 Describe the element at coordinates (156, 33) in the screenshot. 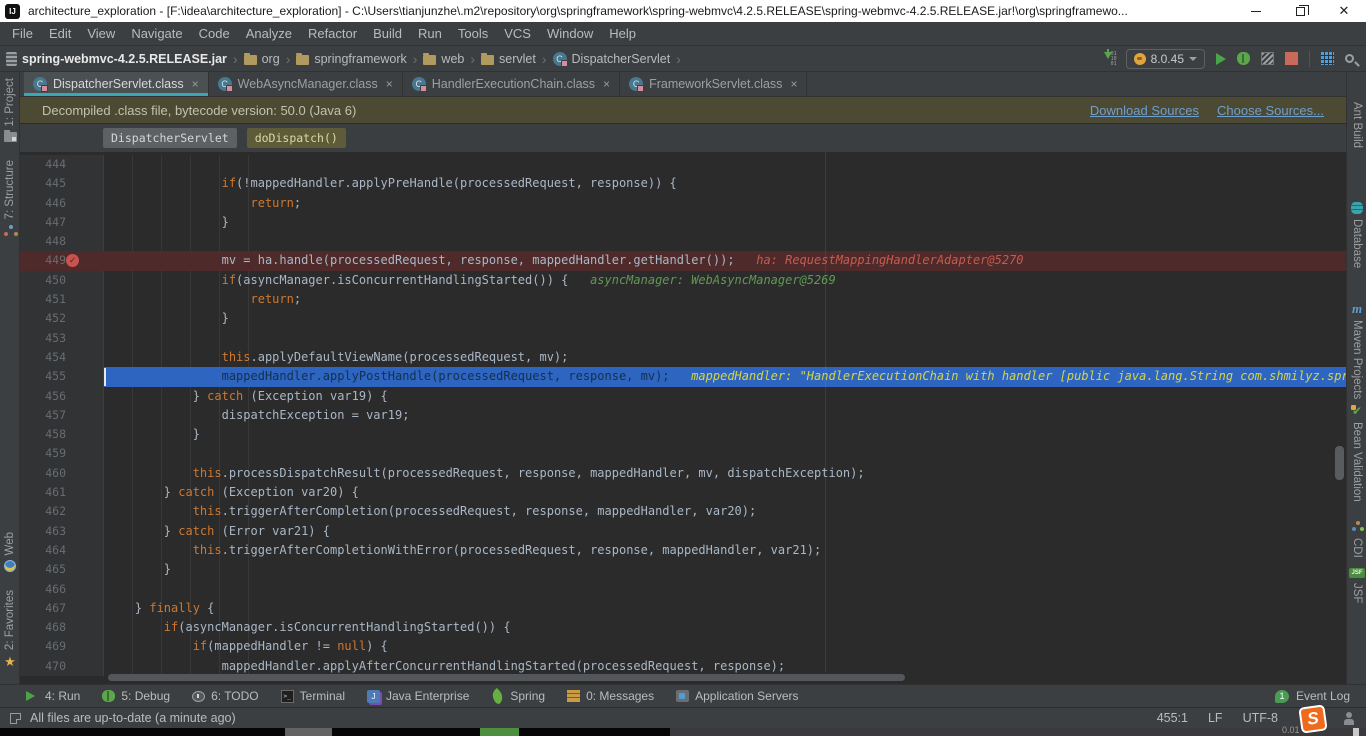

I see `menu-navigate: Navigate` at that location.